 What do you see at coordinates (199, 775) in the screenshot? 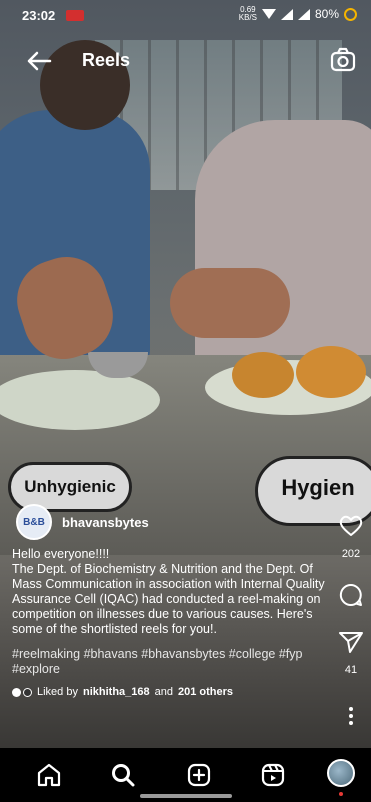
I see `create-icon` at bounding box center [199, 775].